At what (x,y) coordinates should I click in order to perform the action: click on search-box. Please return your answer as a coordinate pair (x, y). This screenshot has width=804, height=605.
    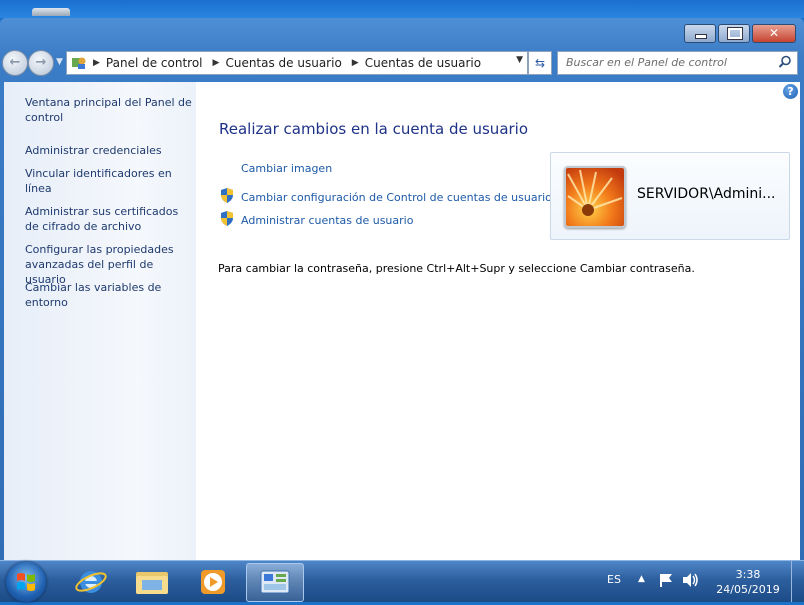
    Looking at the image, I should click on (677, 63).